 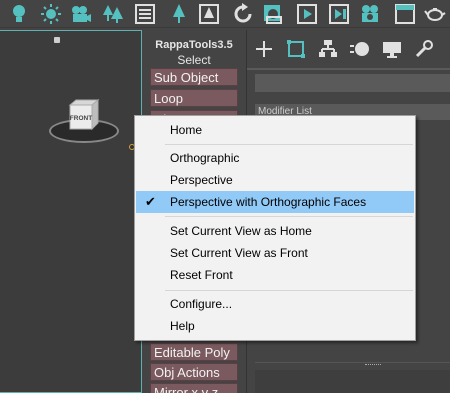 What do you see at coordinates (243, 14) in the screenshot?
I see `rotate-icon` at bounding box center [243, 14].